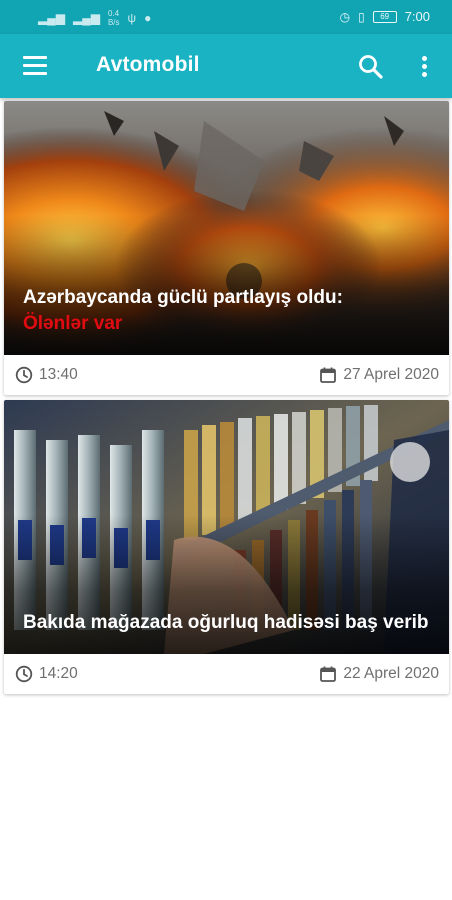  Describe the element at coordinates (183, 297) in the screenshot. I see `news-card-title-text: Azərbaycanda güclü partlayış oldu:` at that location.